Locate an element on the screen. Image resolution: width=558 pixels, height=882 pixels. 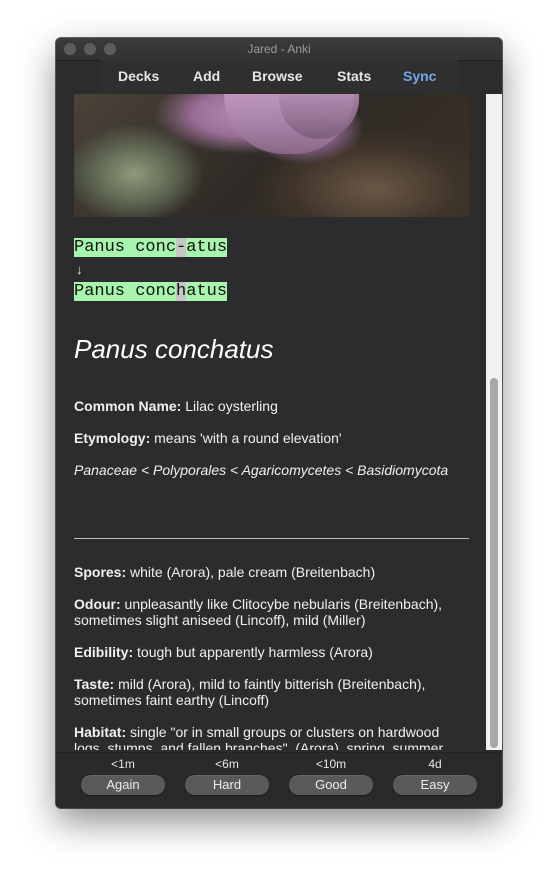
odour-label: Odour: is located at coordinates (97, 604).